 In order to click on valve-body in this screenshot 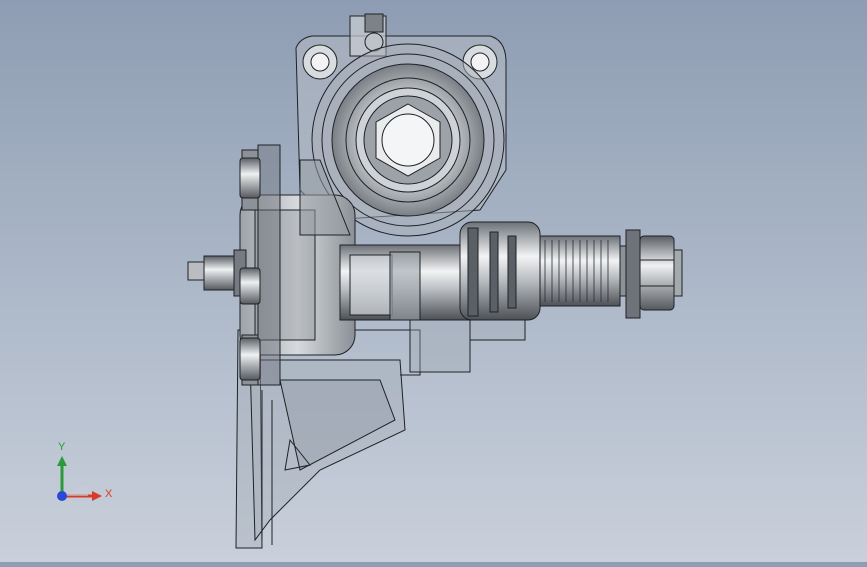, I will do `click(410, 282)`.